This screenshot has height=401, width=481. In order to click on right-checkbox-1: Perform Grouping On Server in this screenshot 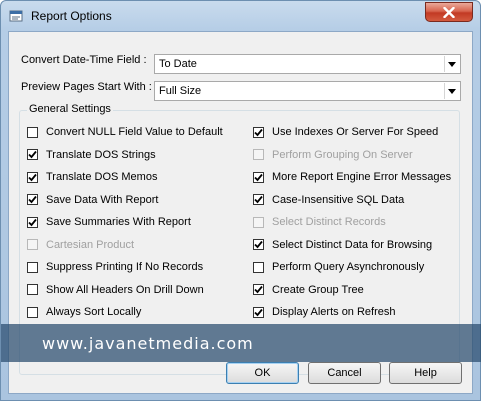, I will do `click(333, 155)`.